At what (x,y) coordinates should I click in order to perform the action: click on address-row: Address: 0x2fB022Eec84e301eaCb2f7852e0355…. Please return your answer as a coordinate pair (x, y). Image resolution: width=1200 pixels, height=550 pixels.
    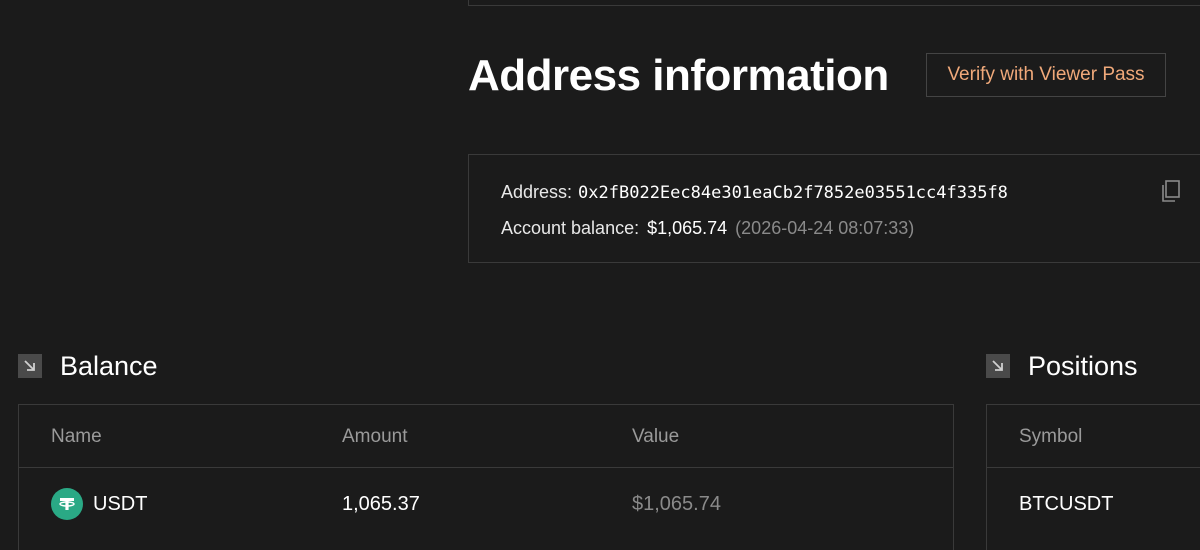
    Looking at the image, I should click on (754, 192).